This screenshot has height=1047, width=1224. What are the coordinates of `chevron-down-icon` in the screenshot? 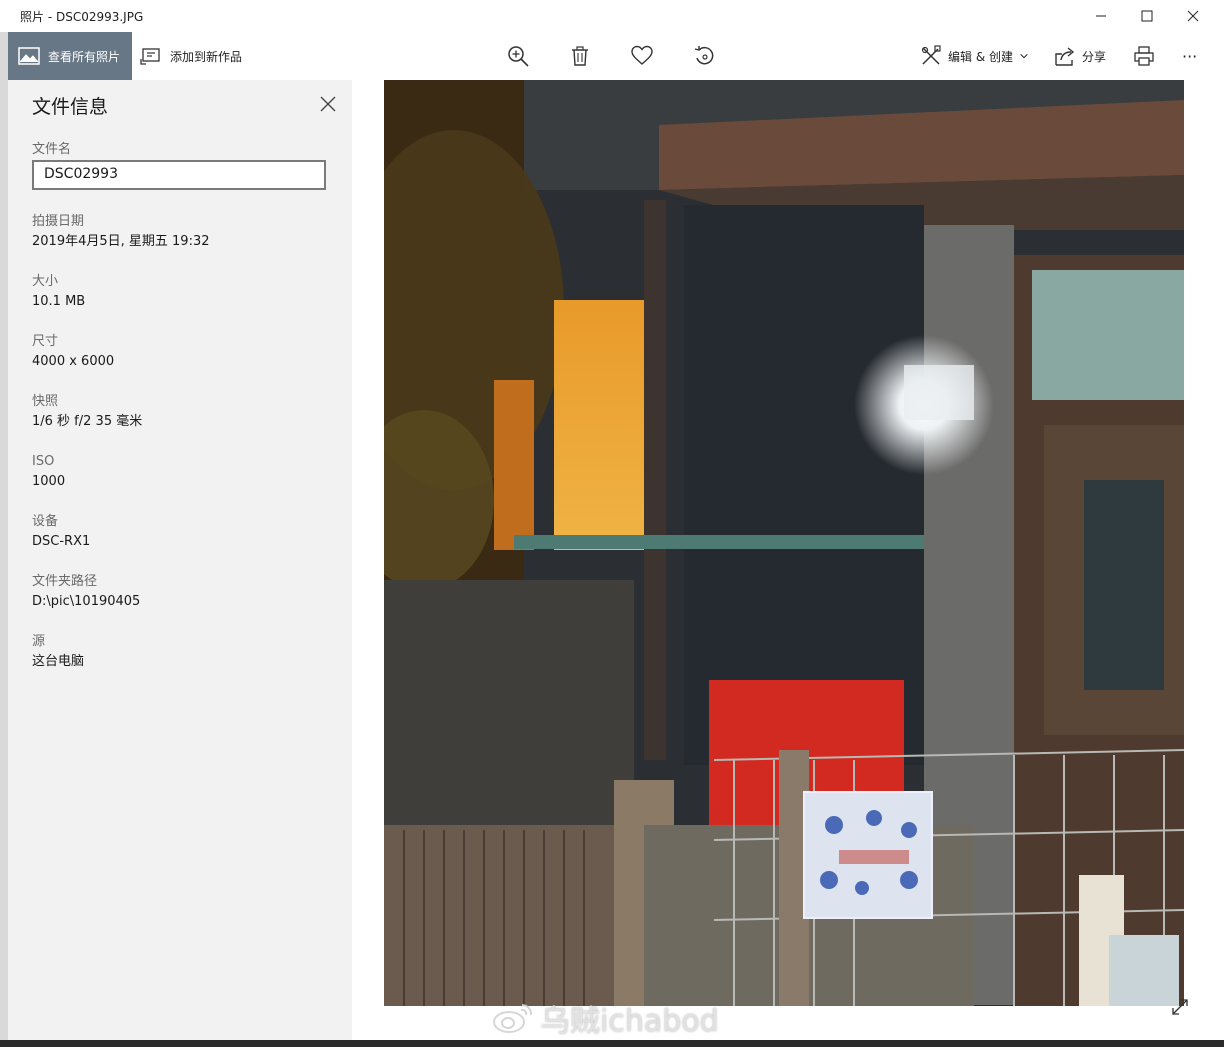 It's located at (1024, 56).